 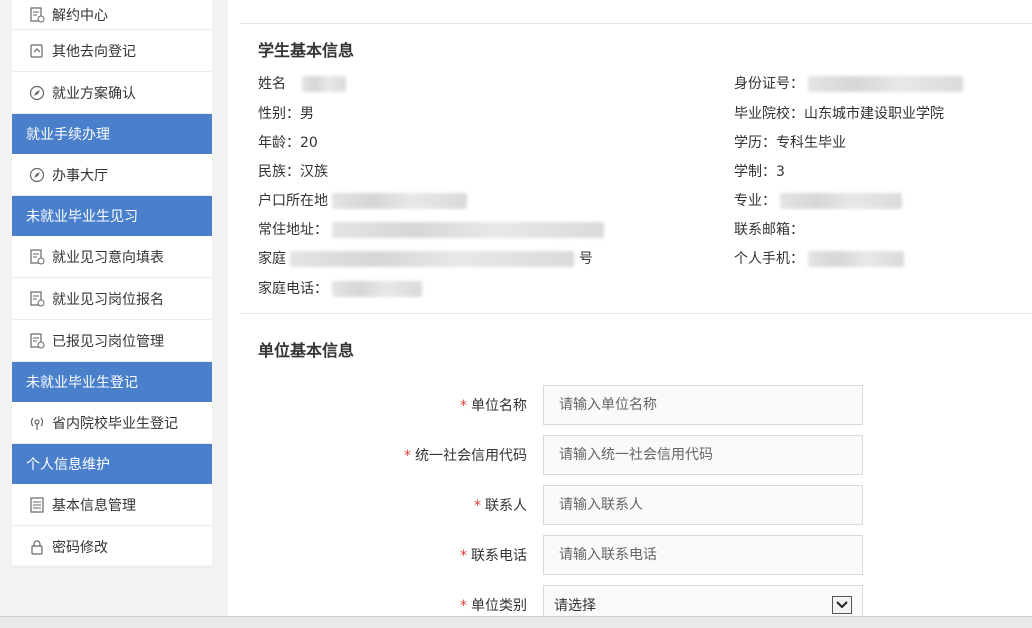 I want to click on sidebar-header-unemployed-register: 未就业毕业生登记, so click(x=112, y=382).